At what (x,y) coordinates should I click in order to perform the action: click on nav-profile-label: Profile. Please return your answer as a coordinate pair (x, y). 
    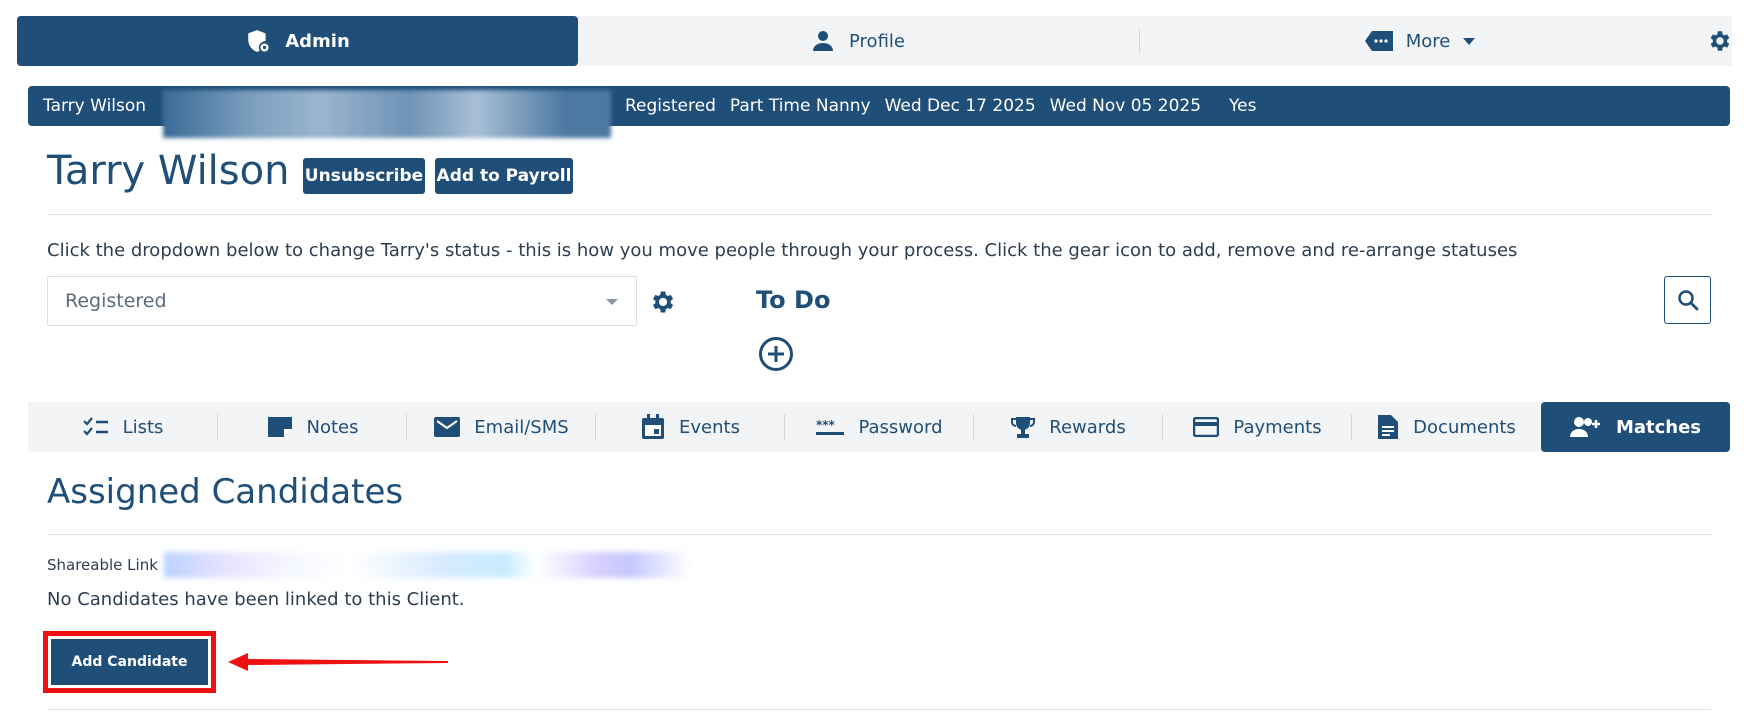
    Looking at the image, I should click on (877, 41).